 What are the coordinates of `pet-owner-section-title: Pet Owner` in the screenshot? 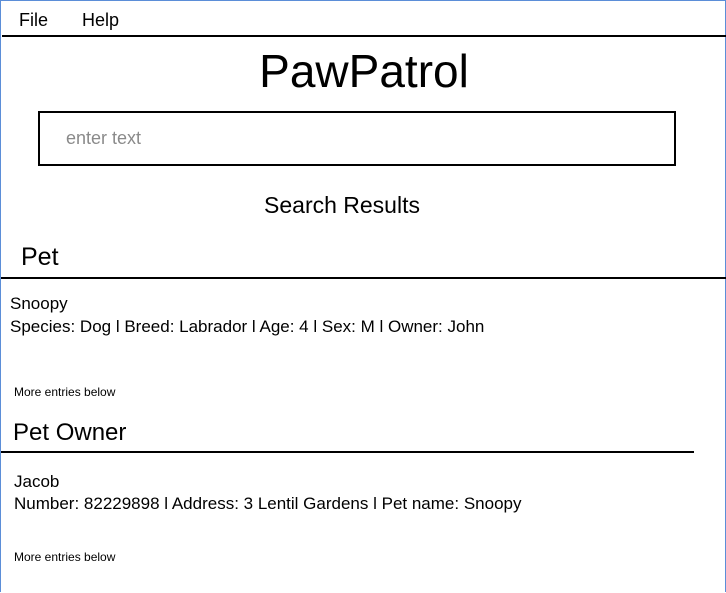 It's located at (70, 432).